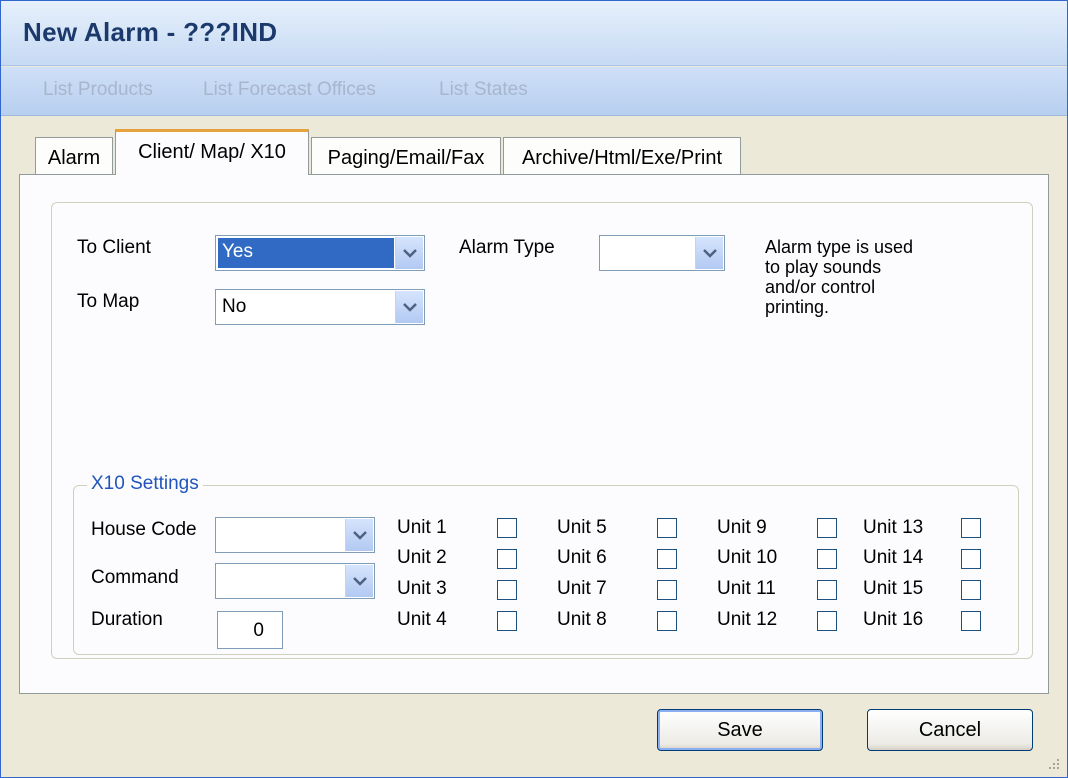 The image size is (1068, 778). What do you see at coordinates (320, 307) in the screenshot?
I see `to-map-select: No` at bounding box center [320, 307].